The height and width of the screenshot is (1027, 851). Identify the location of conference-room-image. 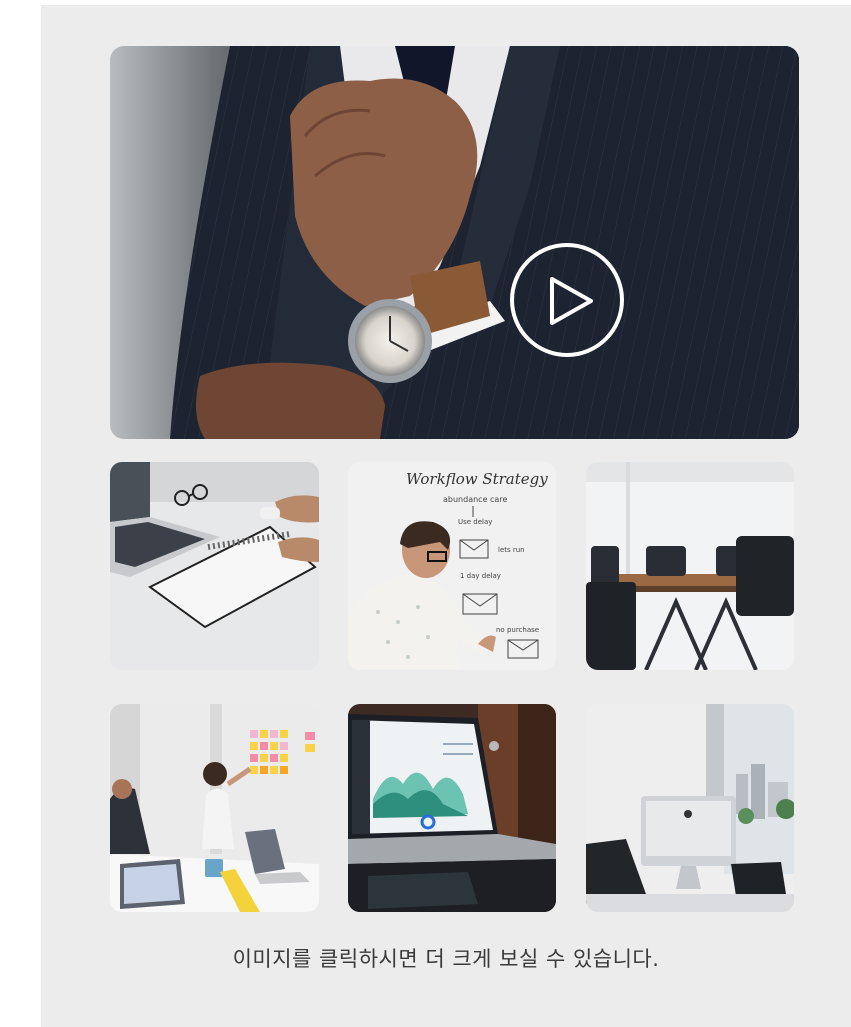
(690, 566).